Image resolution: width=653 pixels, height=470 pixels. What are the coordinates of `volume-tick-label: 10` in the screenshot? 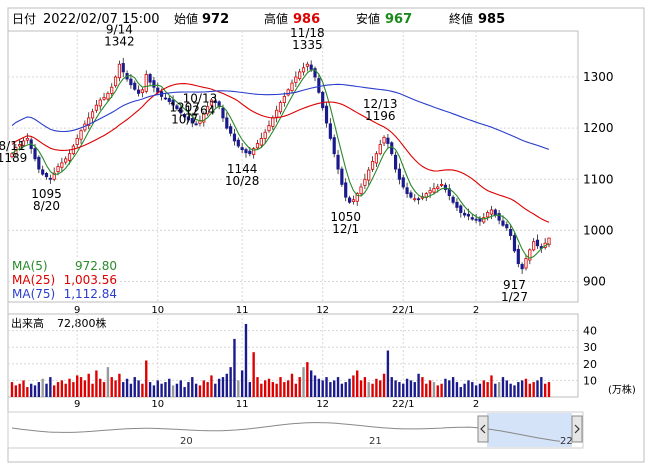 It's located at (590, 380).